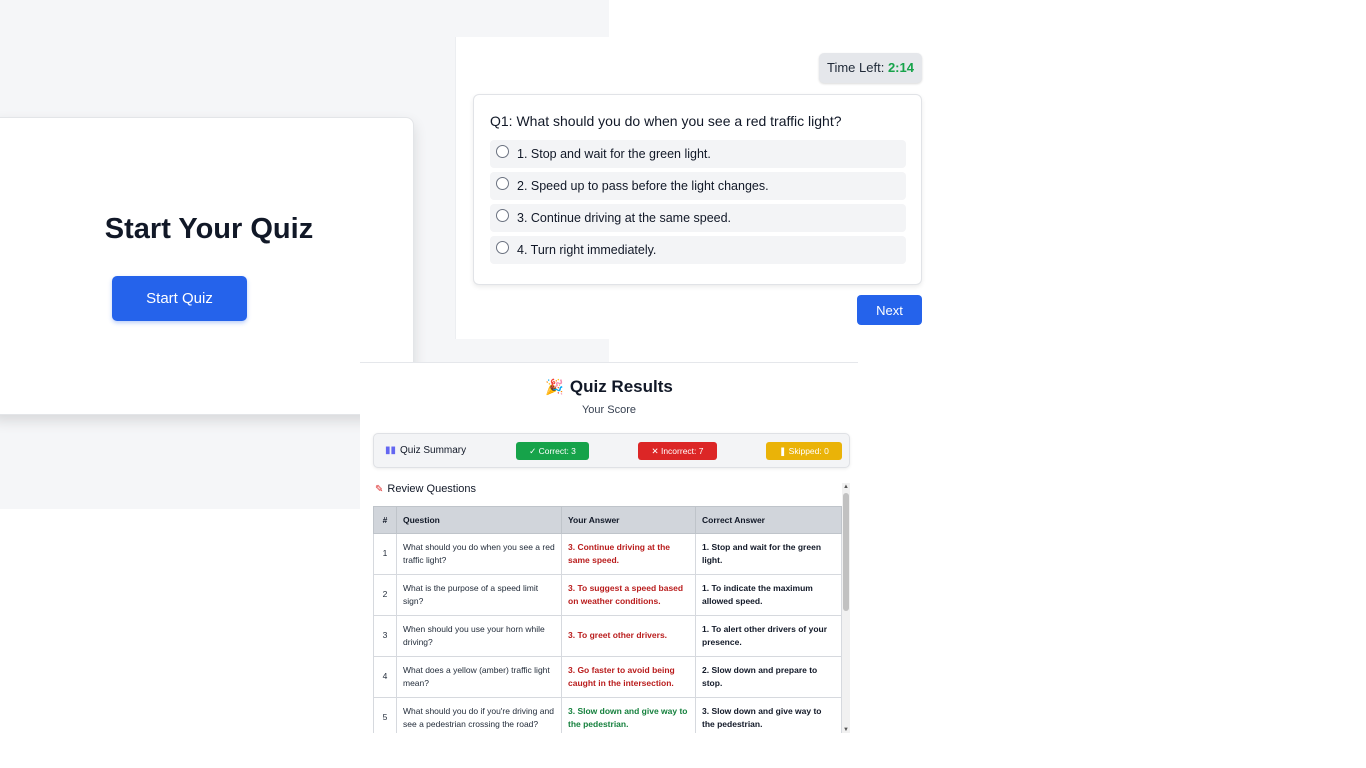  I want to click on option-label: 3. Continue driving at the same speed., so click(624, 218).